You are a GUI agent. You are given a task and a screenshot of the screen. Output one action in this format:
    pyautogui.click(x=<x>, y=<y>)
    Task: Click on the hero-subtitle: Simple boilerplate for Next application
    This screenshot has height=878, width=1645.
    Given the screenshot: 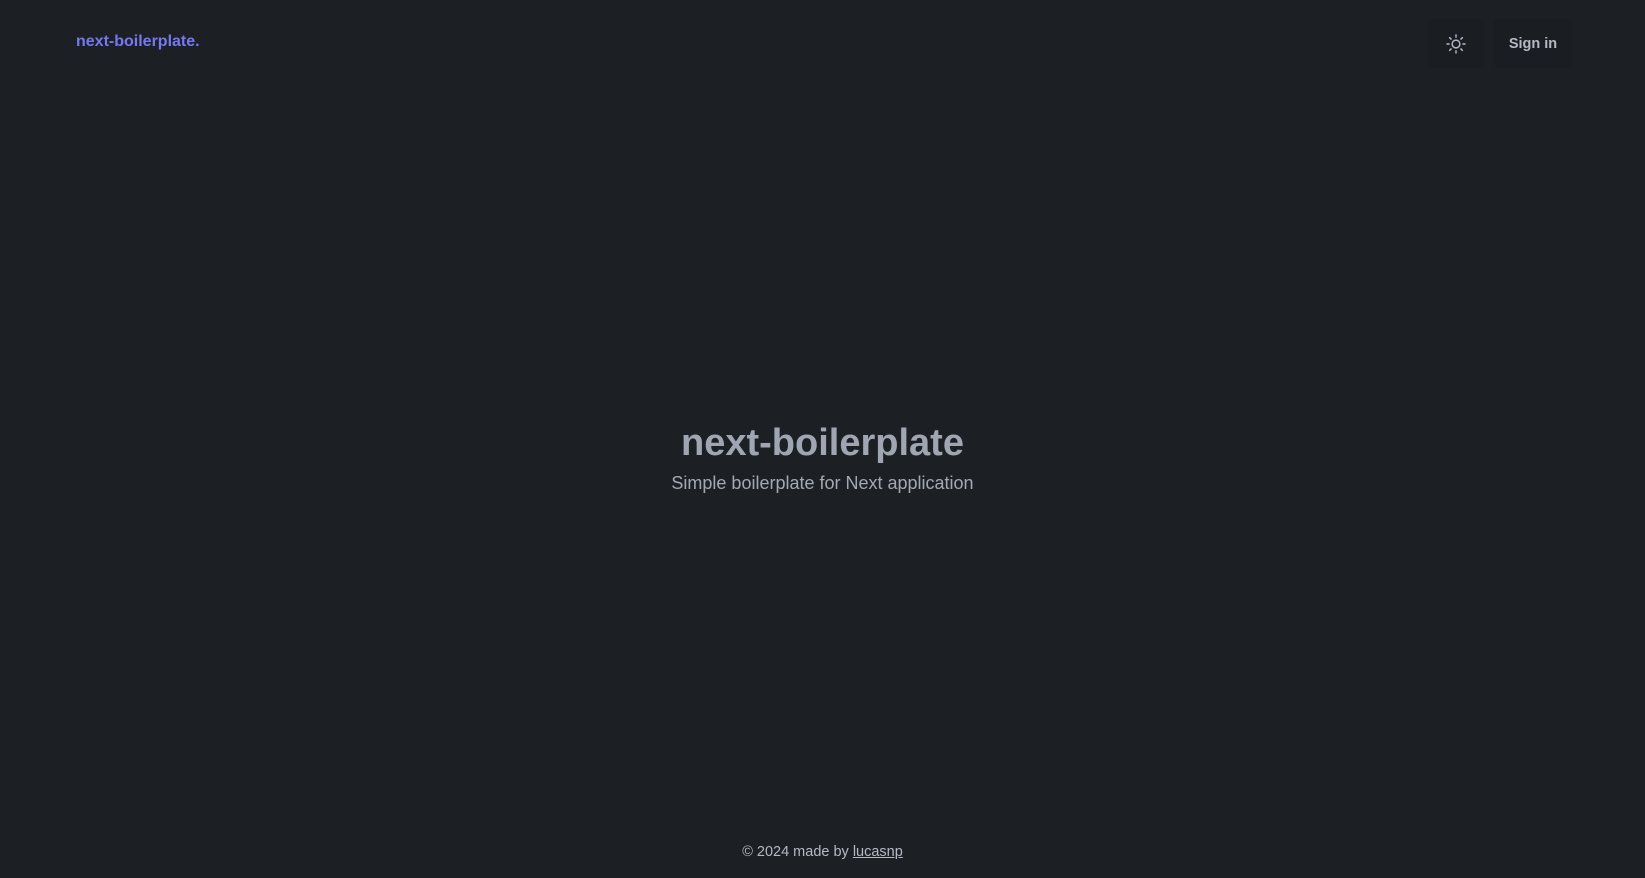 What is the action you would take?
    pyautogui.click(x=822, y=483)
    